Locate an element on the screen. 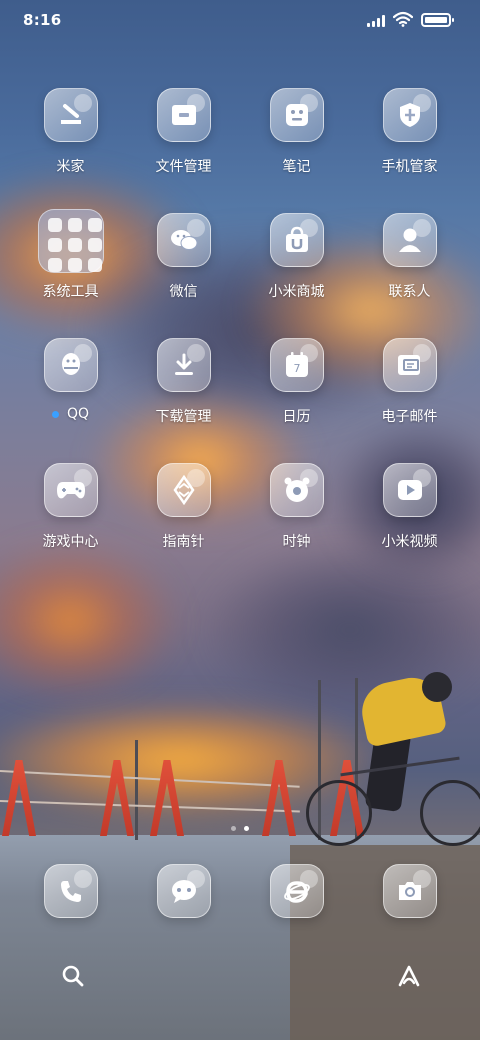 This screenshot has height=1040, width=480. status-bar: 8:16 is located at coordinates (240, 20).